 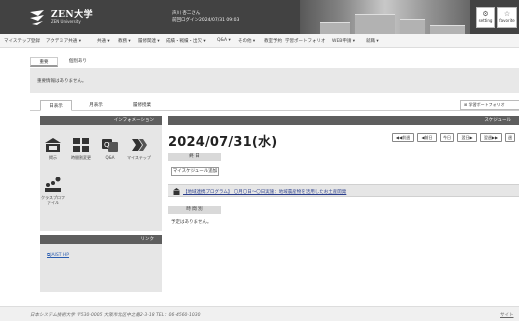 What do you see at coordinates (206, 20) in the screenshot?
I see `last-login: 前回ログイン2024/07/31 09:03` at bounding box center [206, 20].